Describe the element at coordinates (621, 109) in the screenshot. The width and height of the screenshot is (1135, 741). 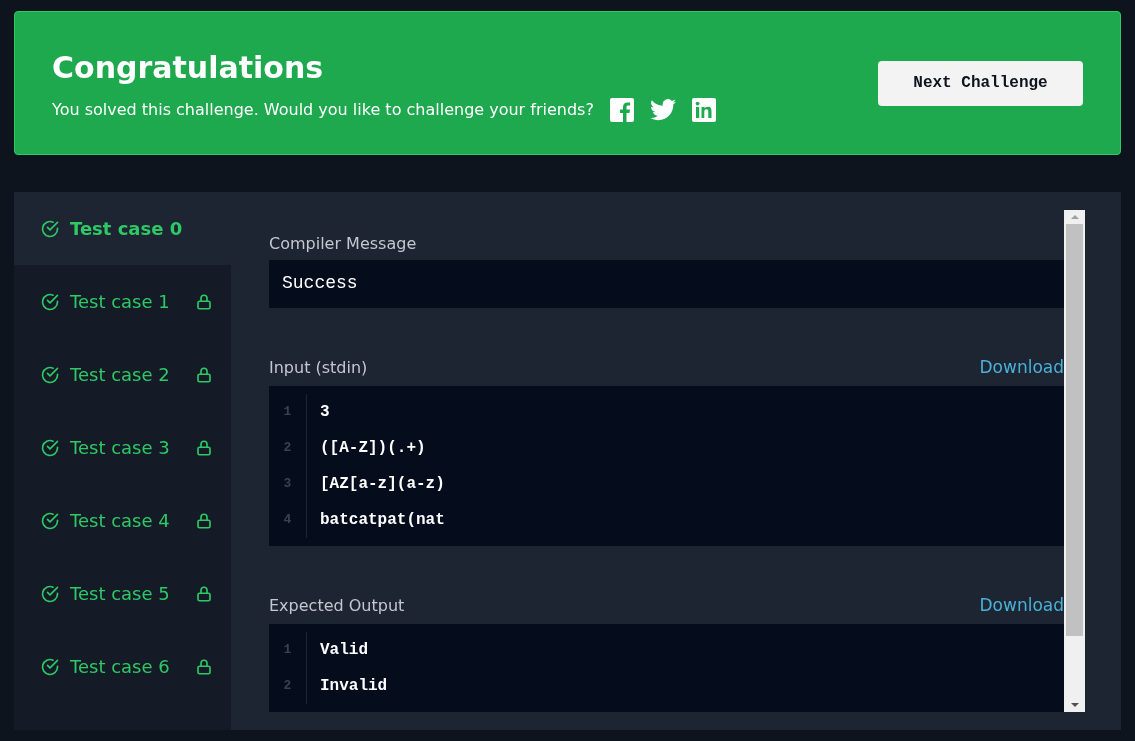
I see `facebook-icon` at that location.